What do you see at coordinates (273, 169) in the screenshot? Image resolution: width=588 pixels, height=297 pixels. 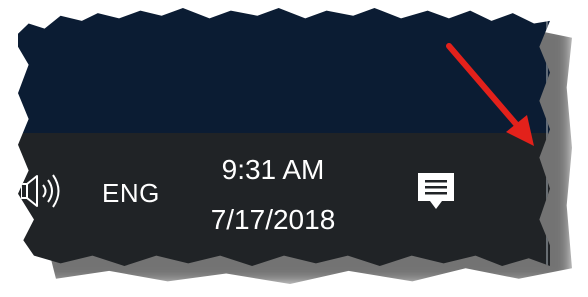 I see `clock-time: 9:31 AM` at bounding box center [273, 169].